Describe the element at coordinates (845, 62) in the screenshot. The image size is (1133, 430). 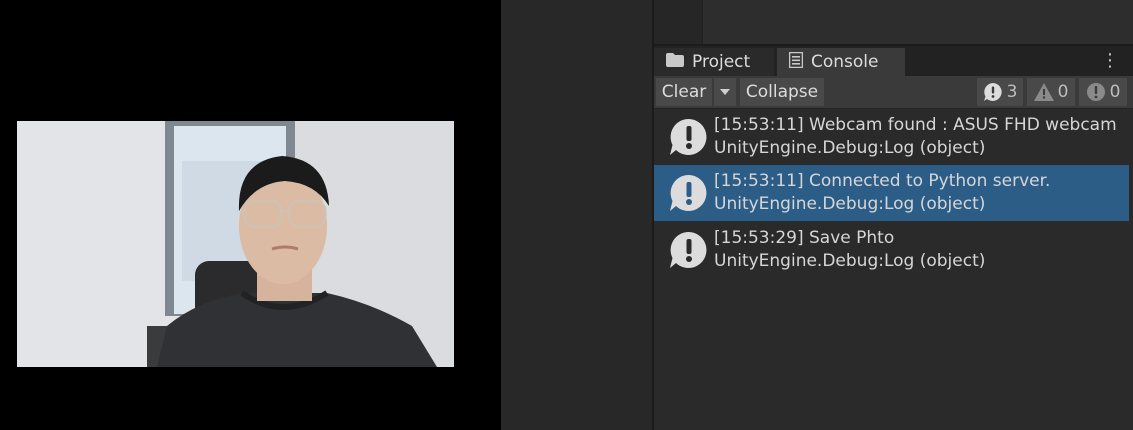
I see `tab-console-label: Console` at that location.